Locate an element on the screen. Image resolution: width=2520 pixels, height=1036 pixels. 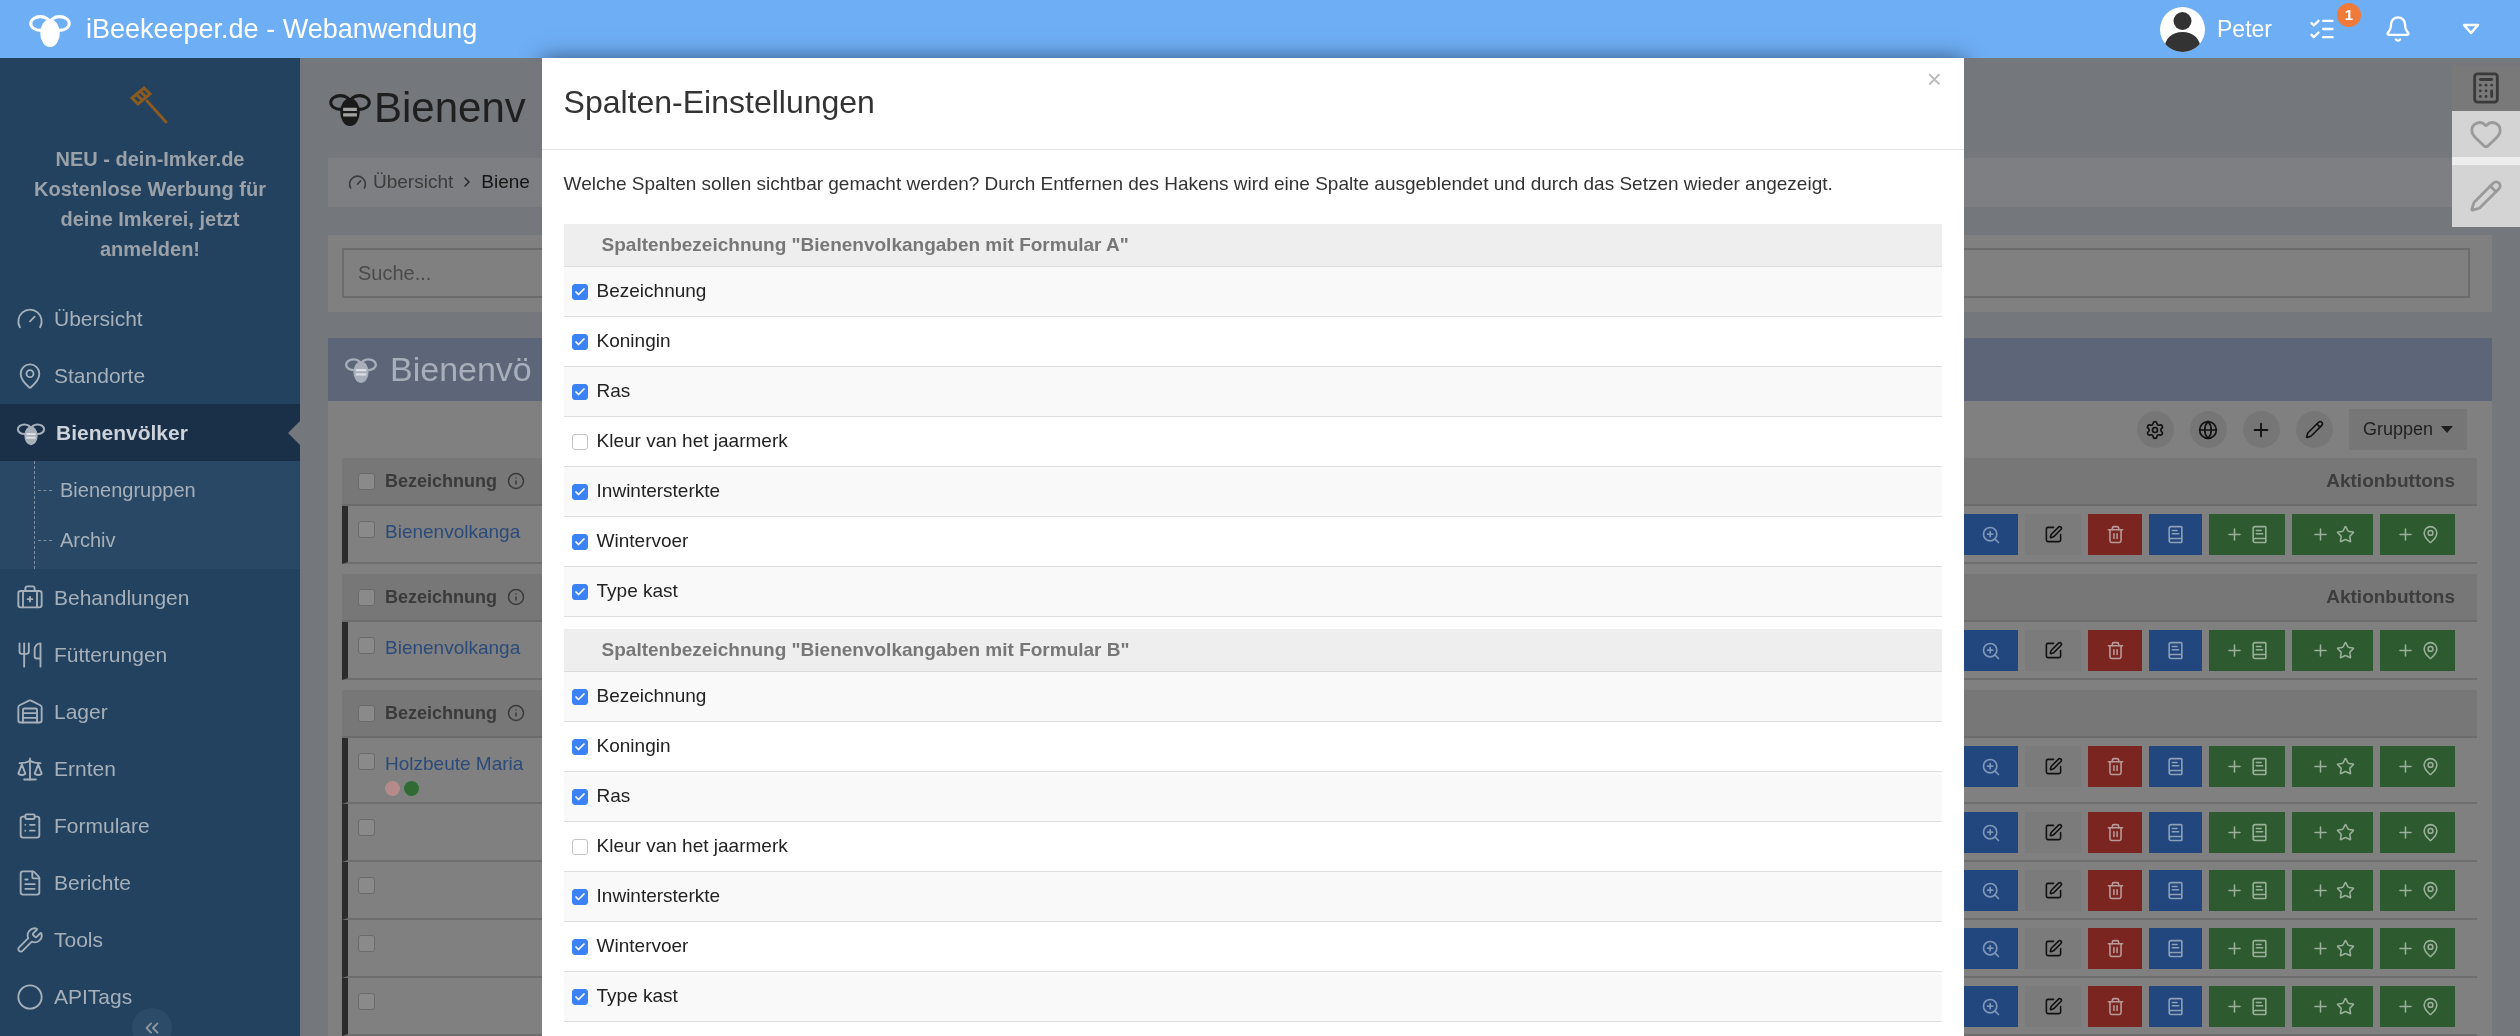
bell-icon is located at coordinates (2398, 29).